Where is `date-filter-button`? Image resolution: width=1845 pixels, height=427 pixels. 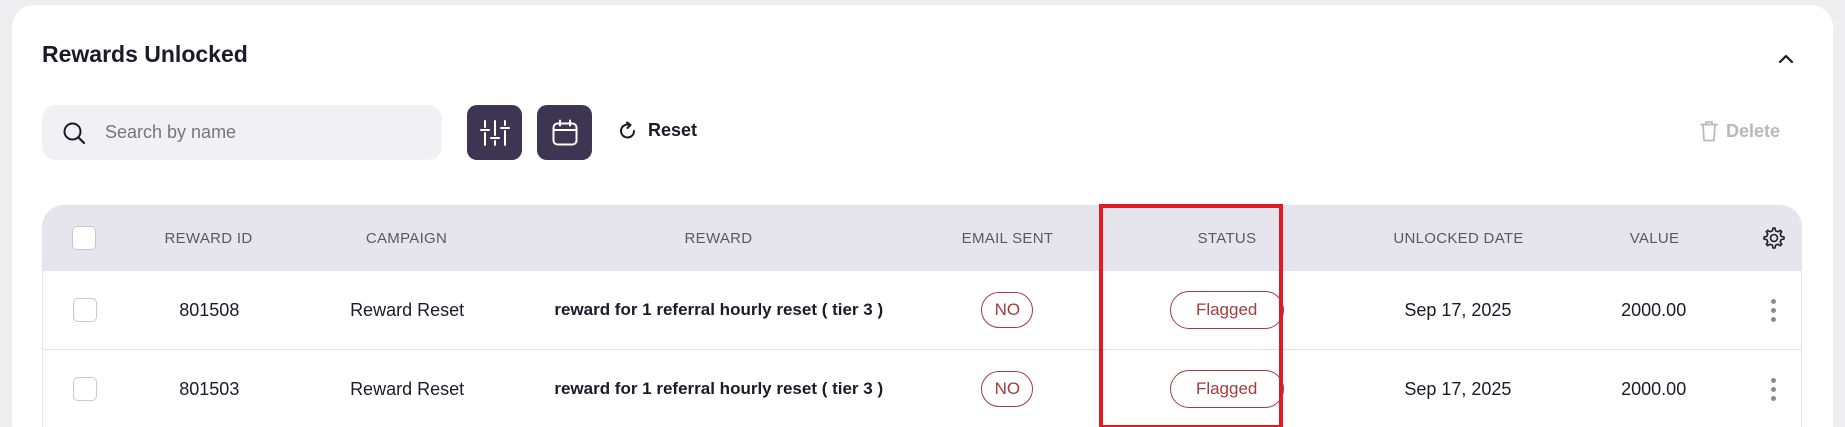
date-filter-button is located at coordinates (564, 132).